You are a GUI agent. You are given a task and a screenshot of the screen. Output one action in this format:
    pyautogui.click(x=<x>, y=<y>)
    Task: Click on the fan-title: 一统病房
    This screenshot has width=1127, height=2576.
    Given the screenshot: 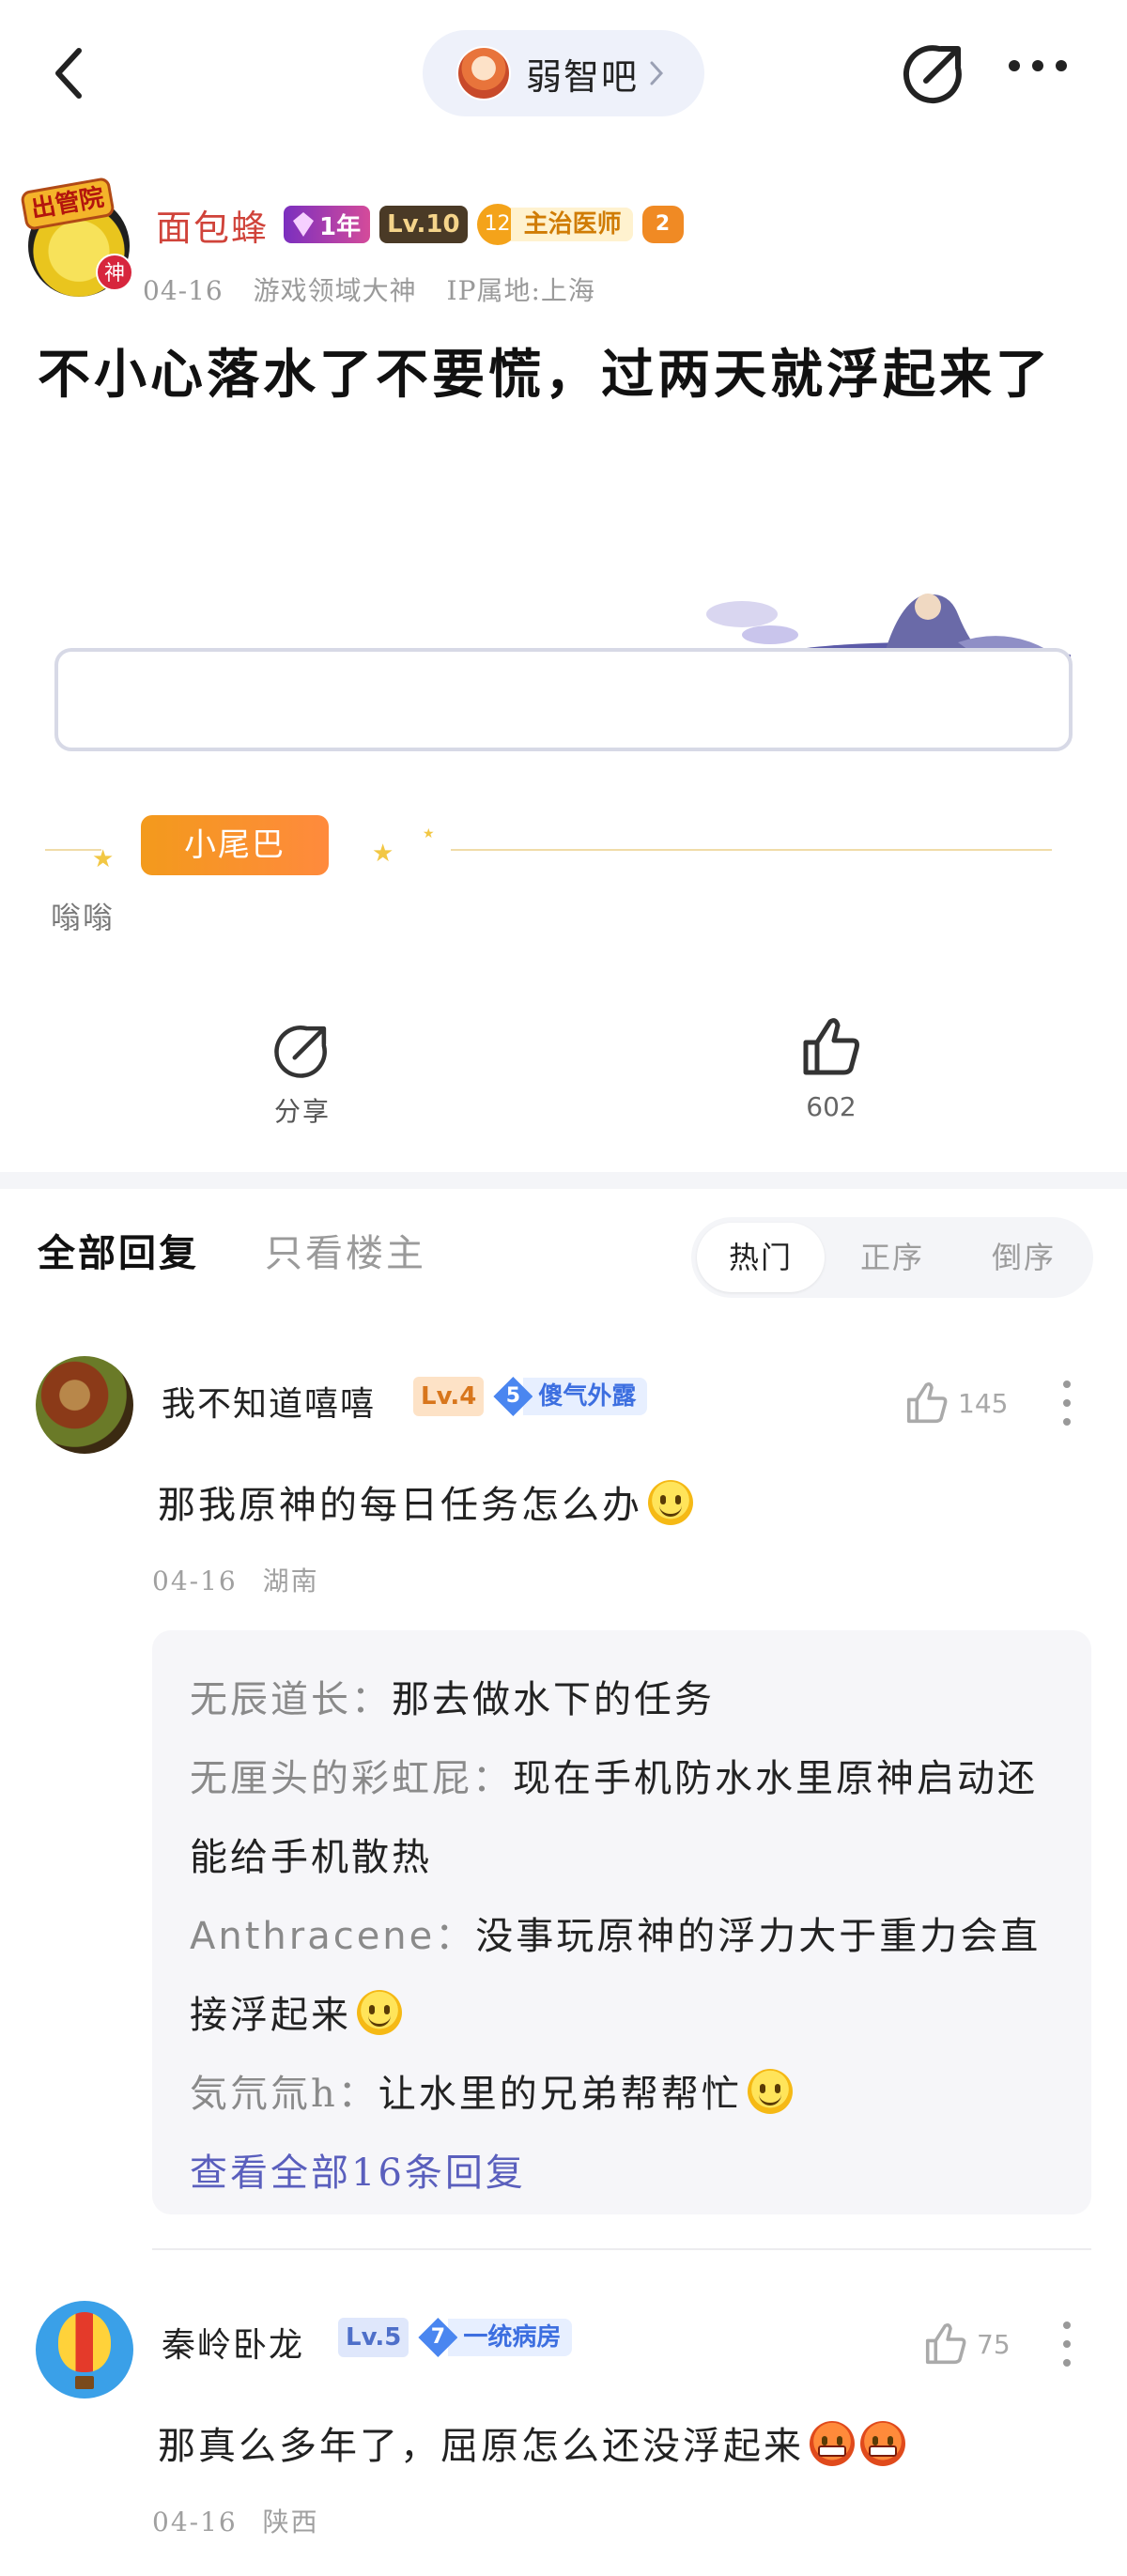 What is the action you would take?
    pyautogui.click(x=511, y=2337)
    